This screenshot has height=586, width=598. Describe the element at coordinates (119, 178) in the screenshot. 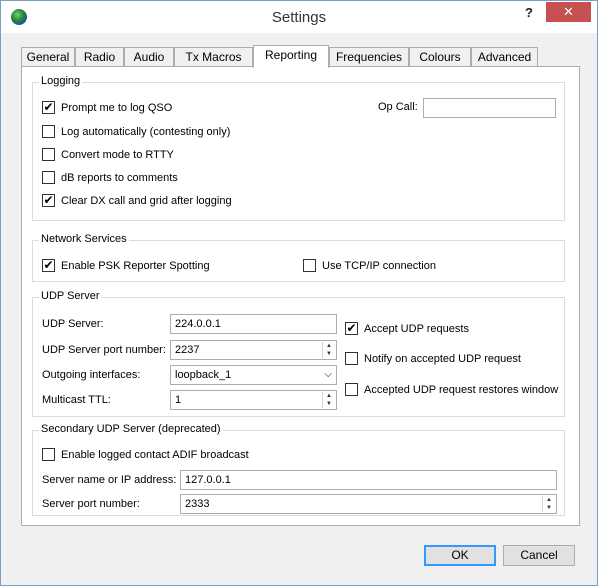

I see `db-reports-label: dB reports to comments` at that location.